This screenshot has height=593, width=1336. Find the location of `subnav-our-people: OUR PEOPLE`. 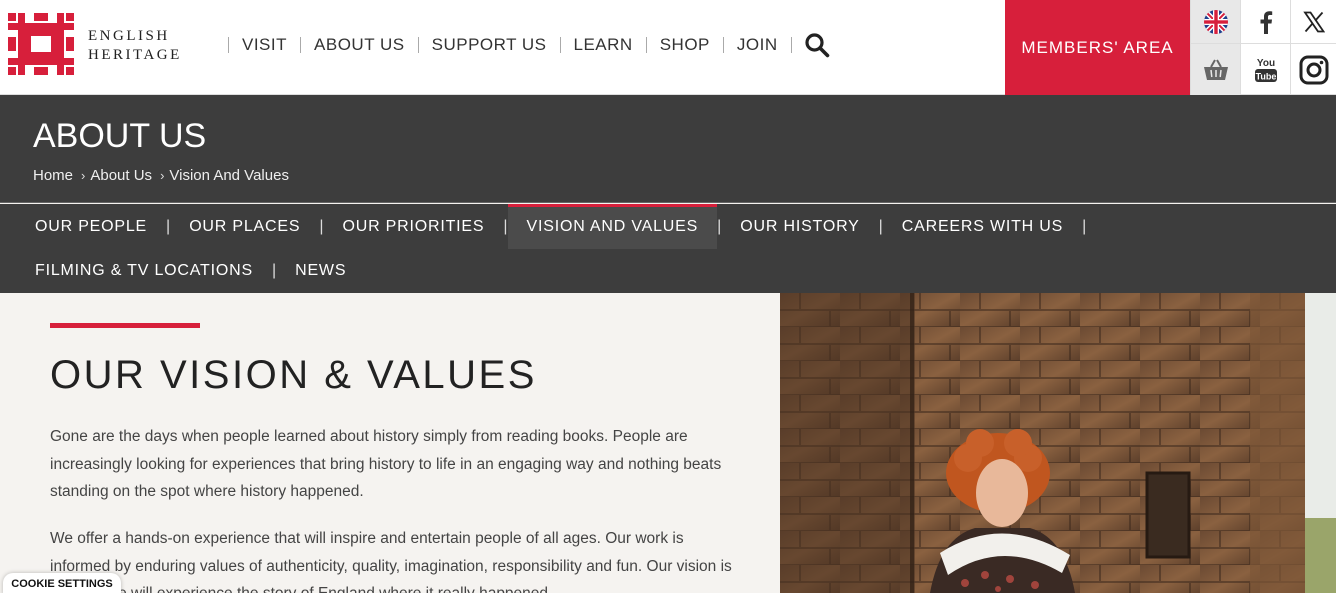

subnav-our-people: OUR PEOPLE is located at coordinates (83, 226).